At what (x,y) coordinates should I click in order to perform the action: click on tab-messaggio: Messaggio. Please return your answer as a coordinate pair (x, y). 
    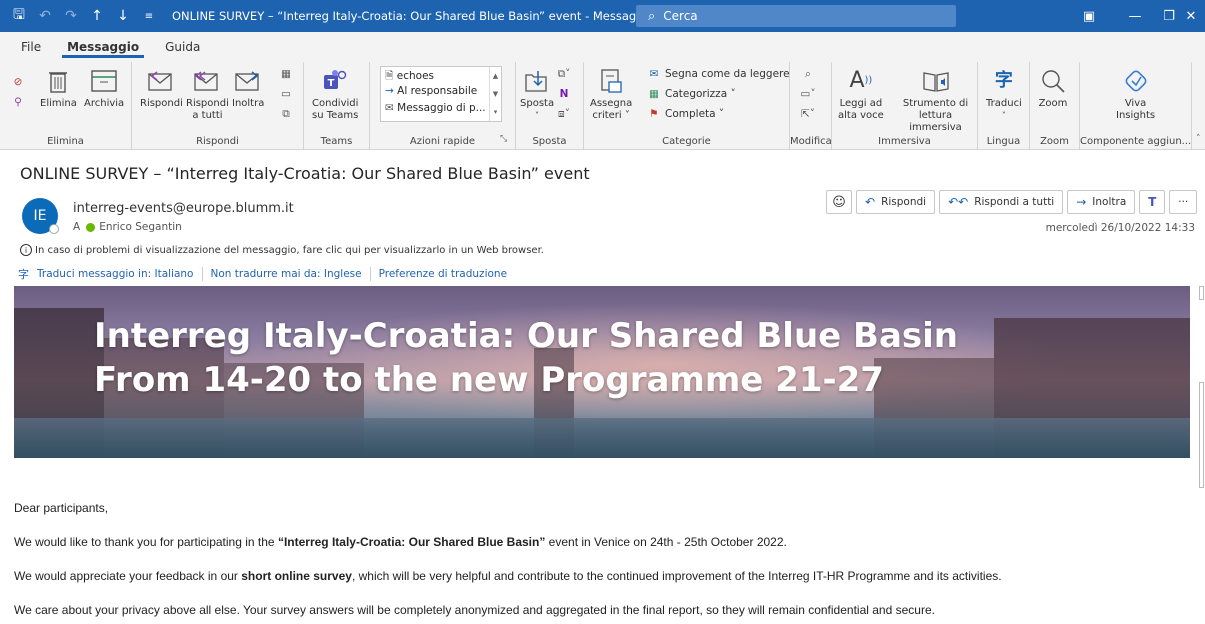
    Looking at the image, I should click on (103, 47).